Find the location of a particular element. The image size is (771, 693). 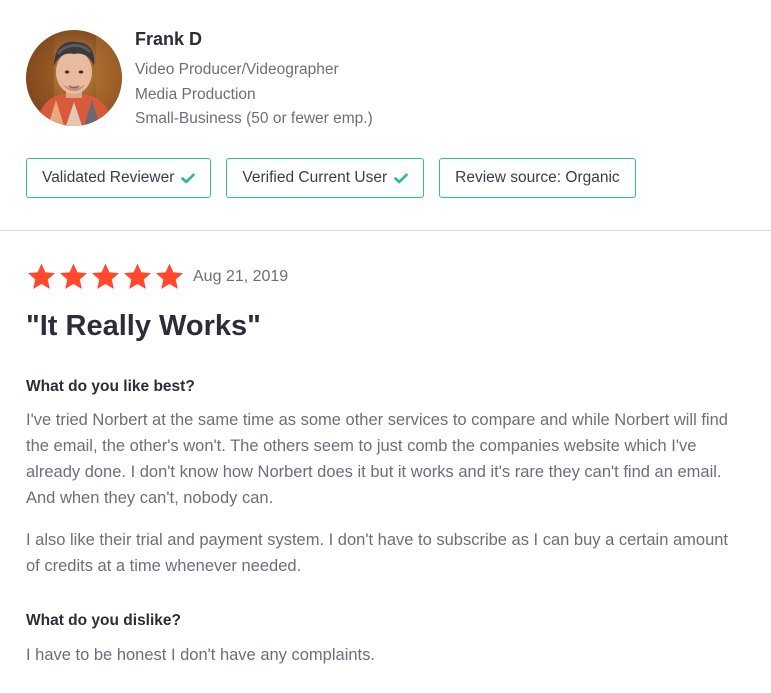

star-rating is located at coordinates (105, 277).